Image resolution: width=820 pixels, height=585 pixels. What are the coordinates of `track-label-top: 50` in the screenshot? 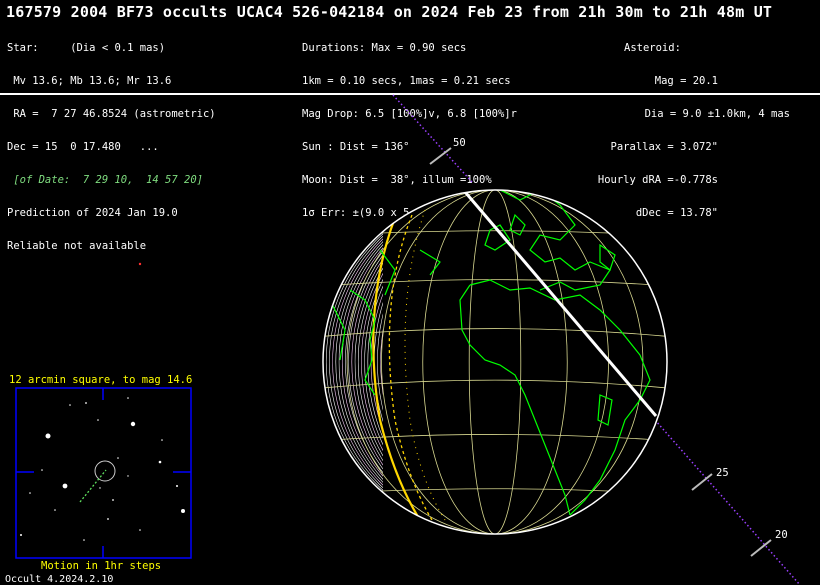 It's located at (459, 143).